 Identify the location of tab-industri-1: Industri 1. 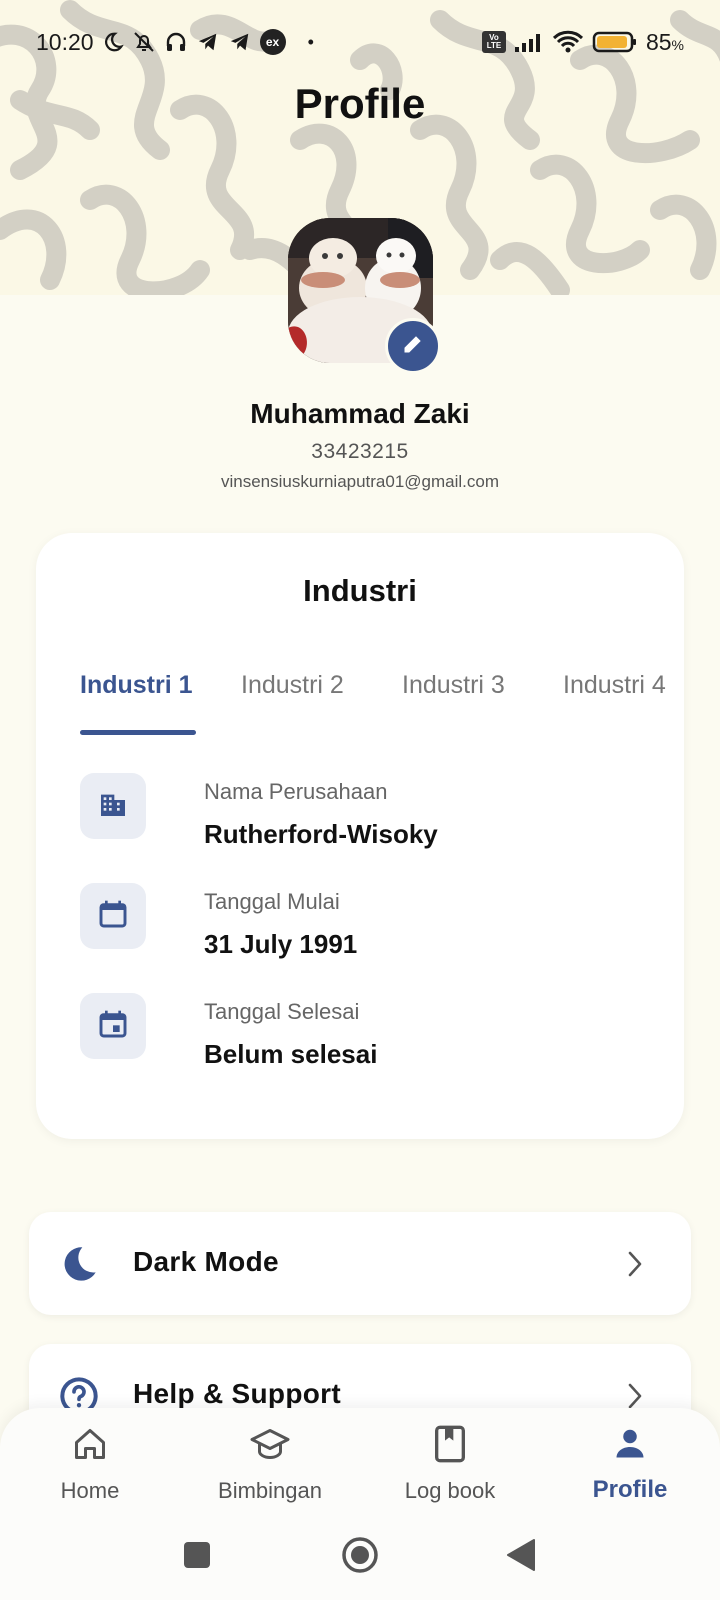
(136, 685).